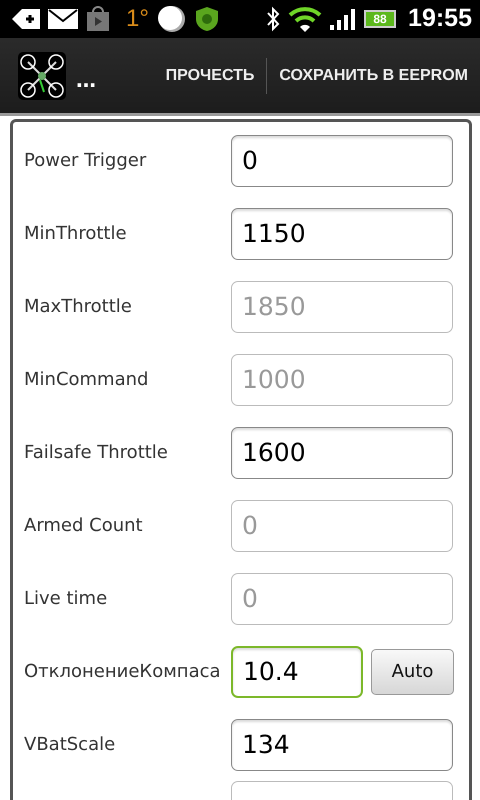  I want to click on action-button: ПРОЧЕСТЬ, so click(210, 76).